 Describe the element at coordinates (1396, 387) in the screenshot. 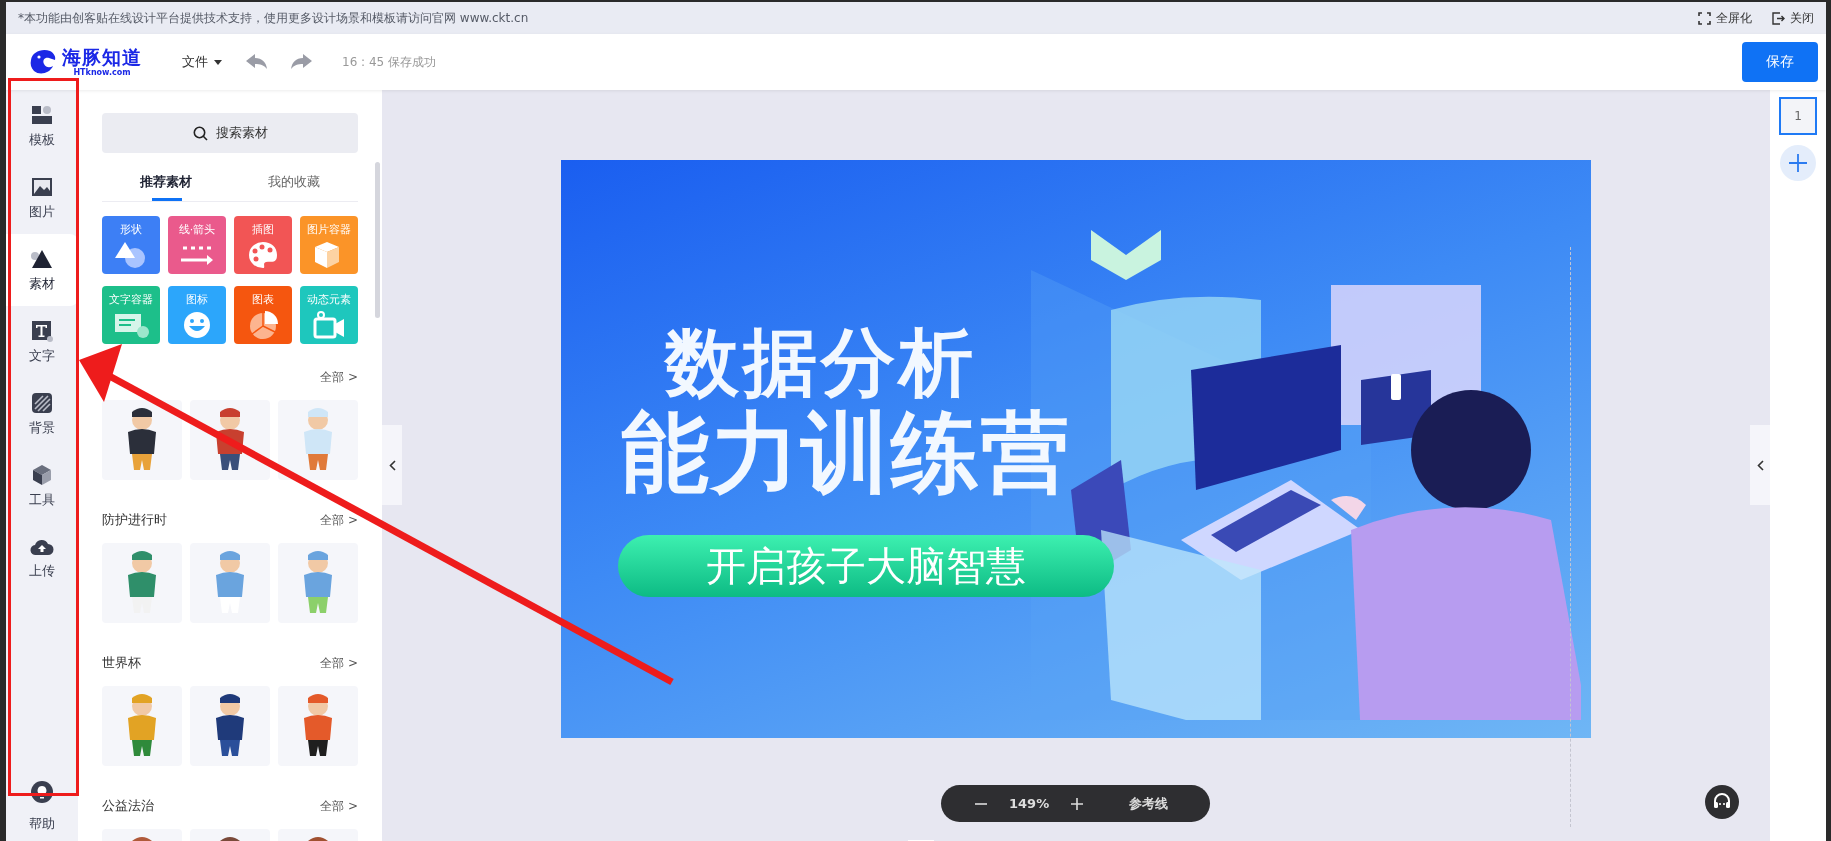

I see `resize-handle` at that location.